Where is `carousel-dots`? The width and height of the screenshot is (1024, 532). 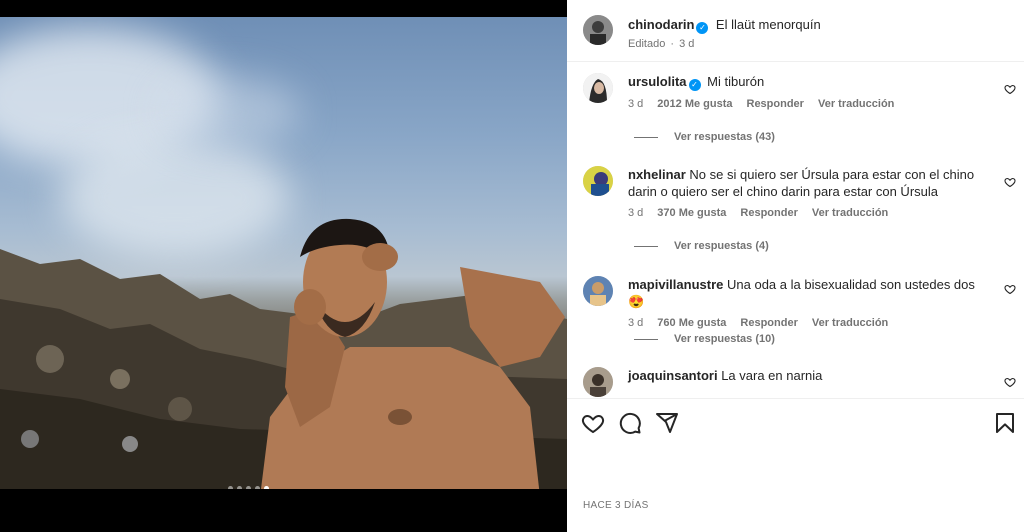
carousel-dots is located at coordinates (248, 487).